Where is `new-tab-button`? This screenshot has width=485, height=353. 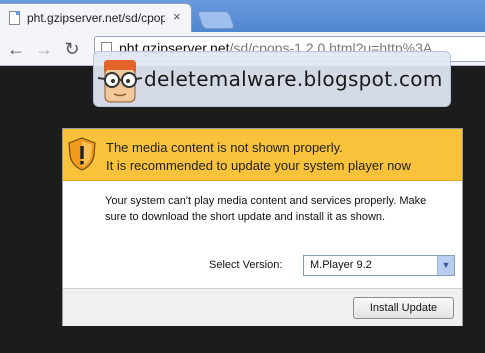 new-tab-button is located at coordinates (216, 20).